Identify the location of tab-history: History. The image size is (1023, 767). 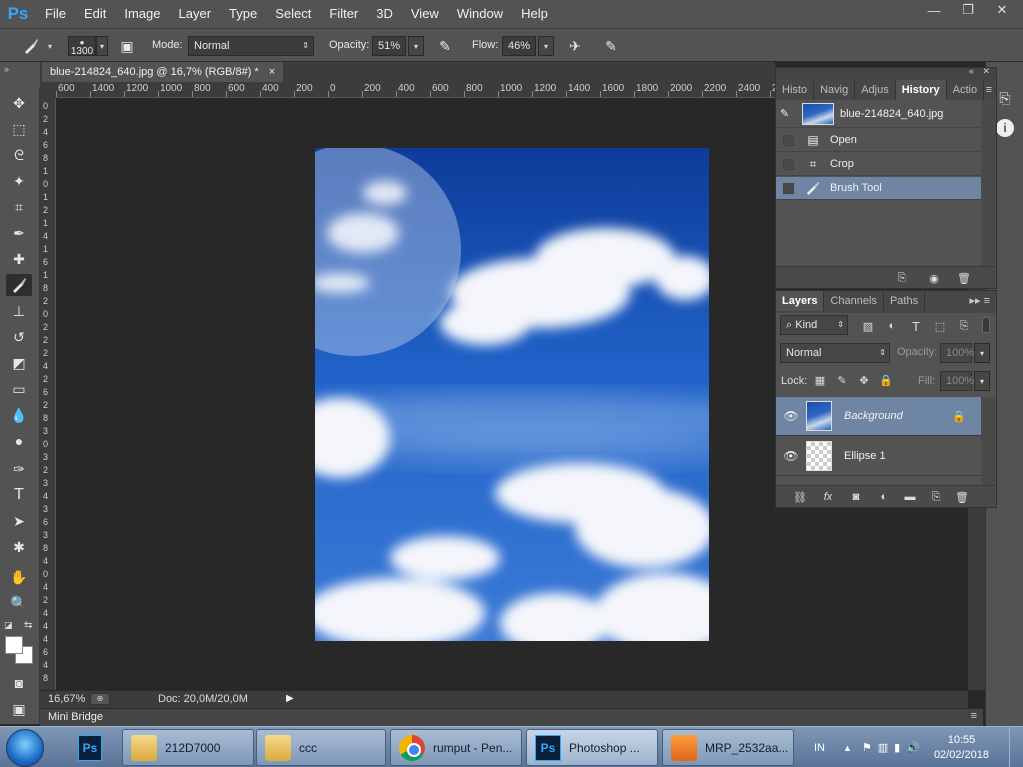
(921, 90).